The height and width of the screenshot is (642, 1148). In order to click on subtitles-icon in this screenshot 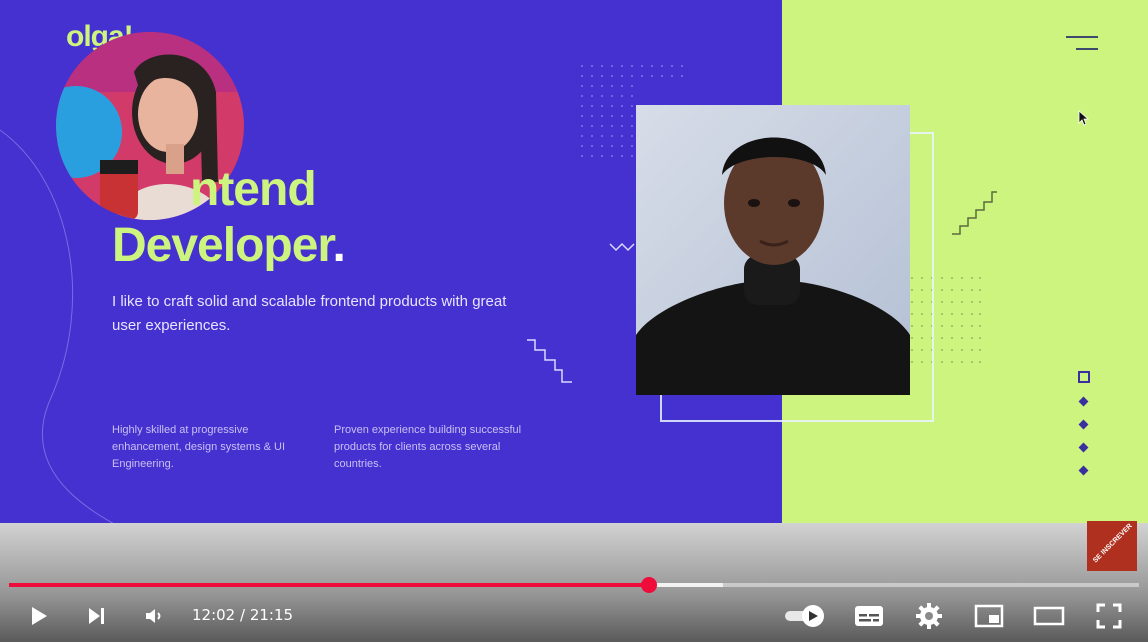, I will do `click(869, 616)`.